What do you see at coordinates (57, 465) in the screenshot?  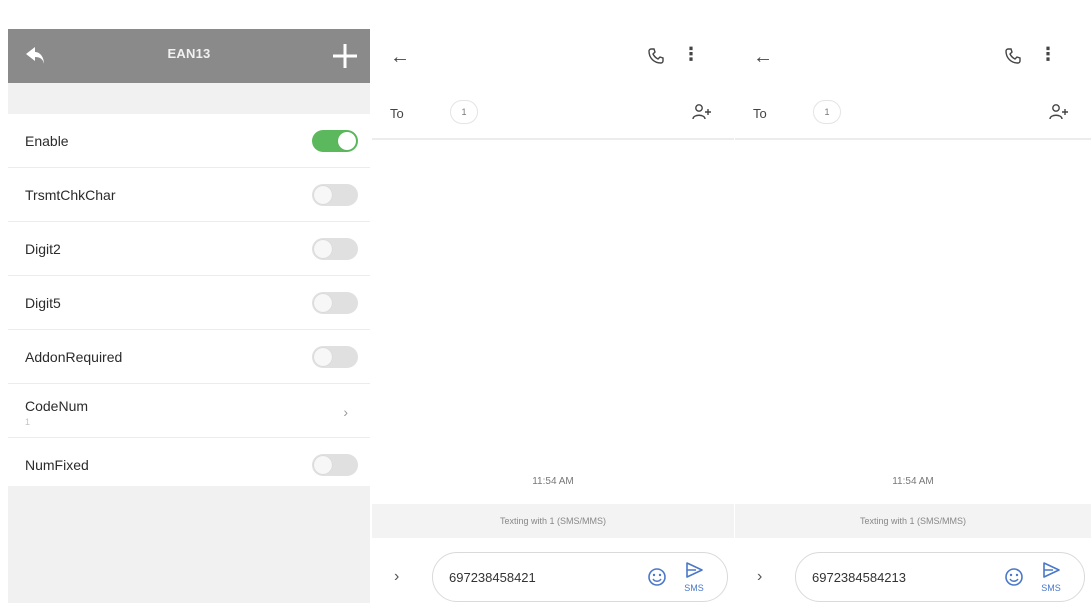 I see `settings-row-label: NumFixed` at bounding box center [57, 465].